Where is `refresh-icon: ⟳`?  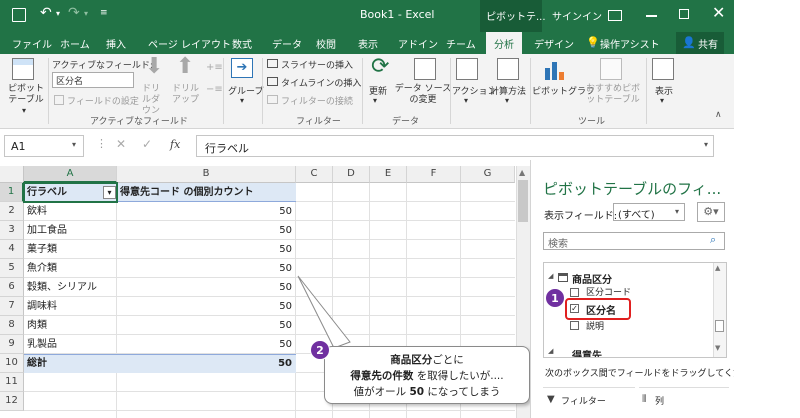
refresh-icon: ⟳ is located at coordinates (380, 66).